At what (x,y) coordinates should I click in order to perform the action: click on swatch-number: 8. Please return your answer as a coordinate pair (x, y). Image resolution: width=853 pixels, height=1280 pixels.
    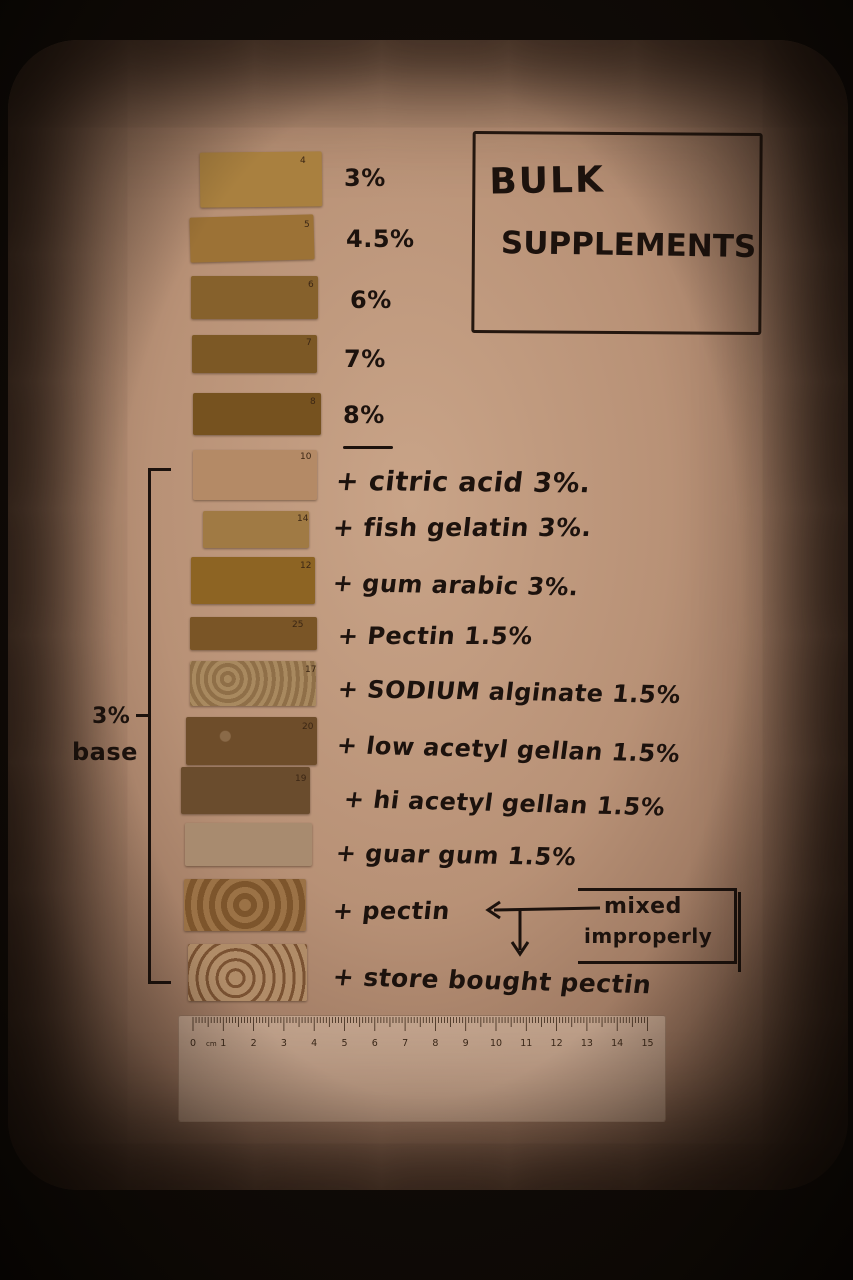
    Looking at the image, I should click on (313, 402).